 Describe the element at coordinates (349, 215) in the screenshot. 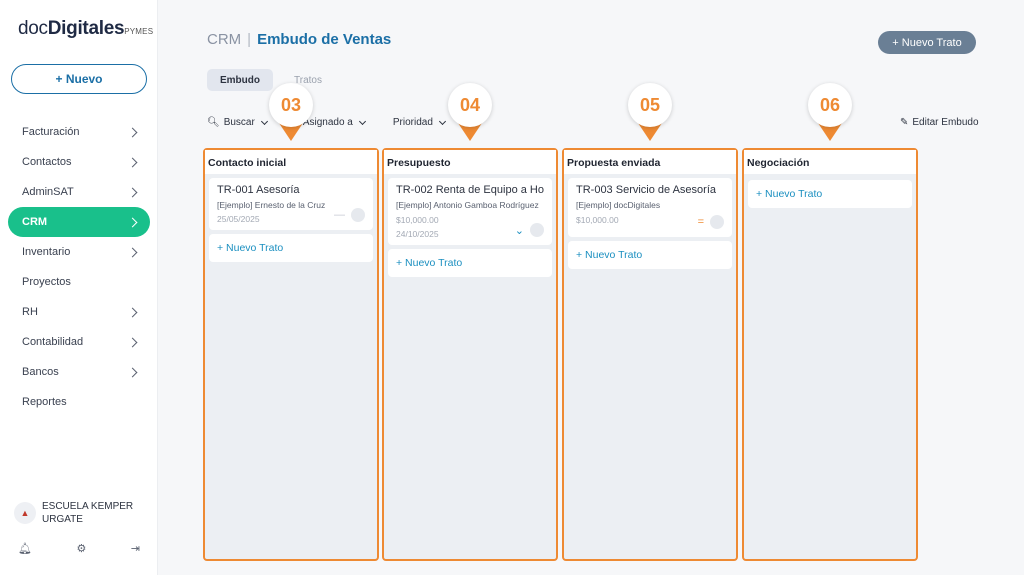

I see `deal-card-footer: —` at that location.